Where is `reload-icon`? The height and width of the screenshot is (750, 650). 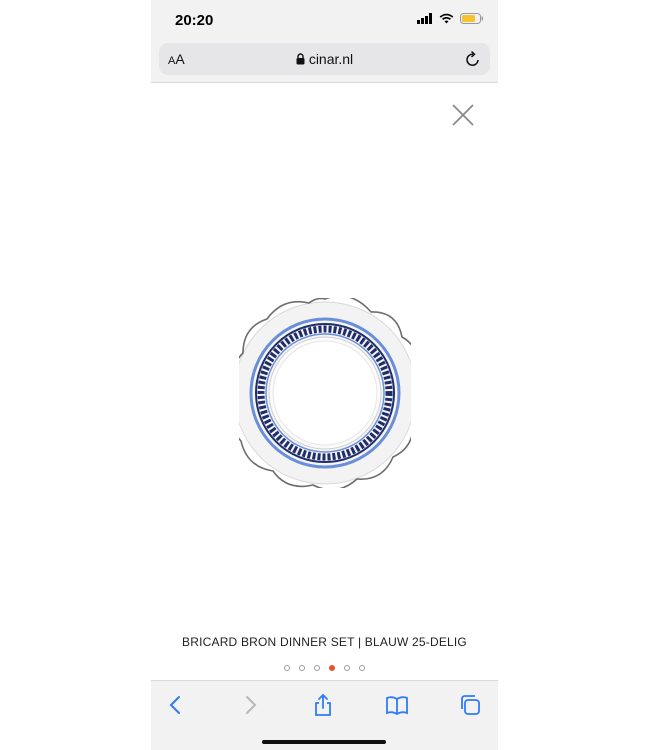 reload-icon is located at coordinates (473, 59).